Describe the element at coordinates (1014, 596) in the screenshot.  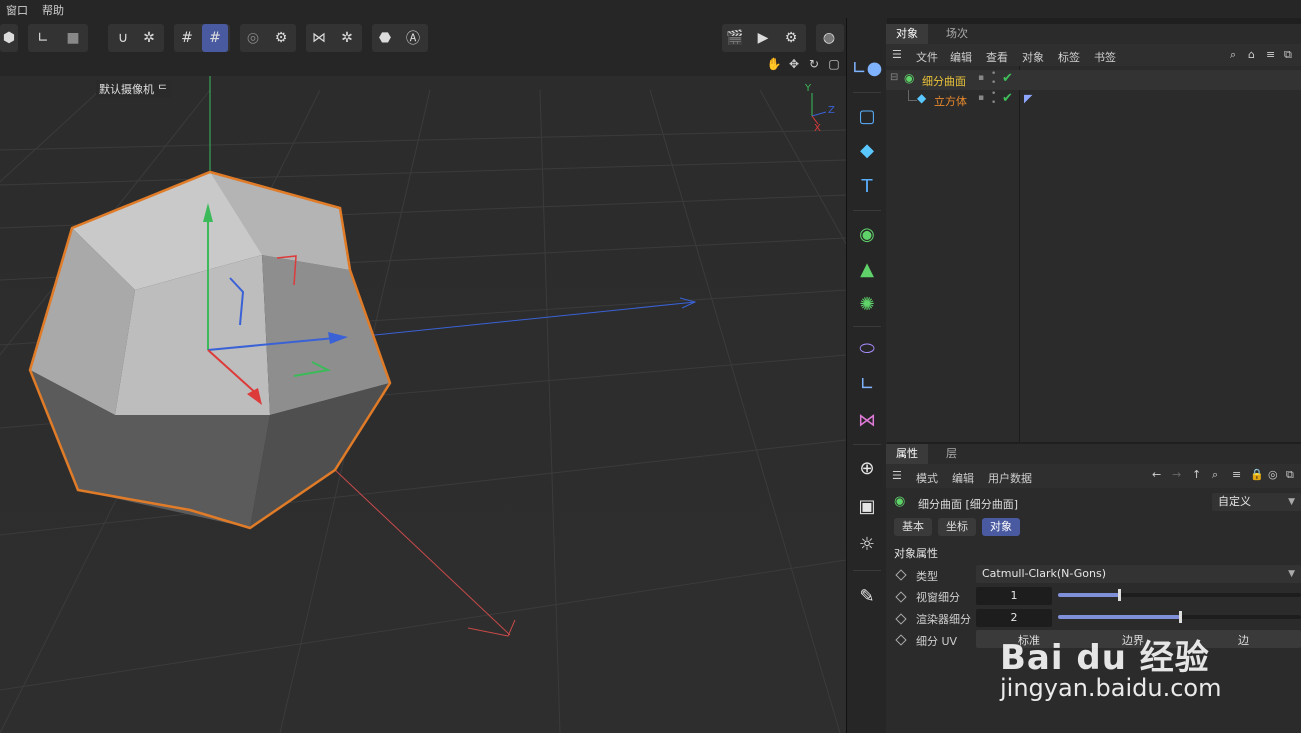
I see `viewport-subdiv-input: 1` at that location.